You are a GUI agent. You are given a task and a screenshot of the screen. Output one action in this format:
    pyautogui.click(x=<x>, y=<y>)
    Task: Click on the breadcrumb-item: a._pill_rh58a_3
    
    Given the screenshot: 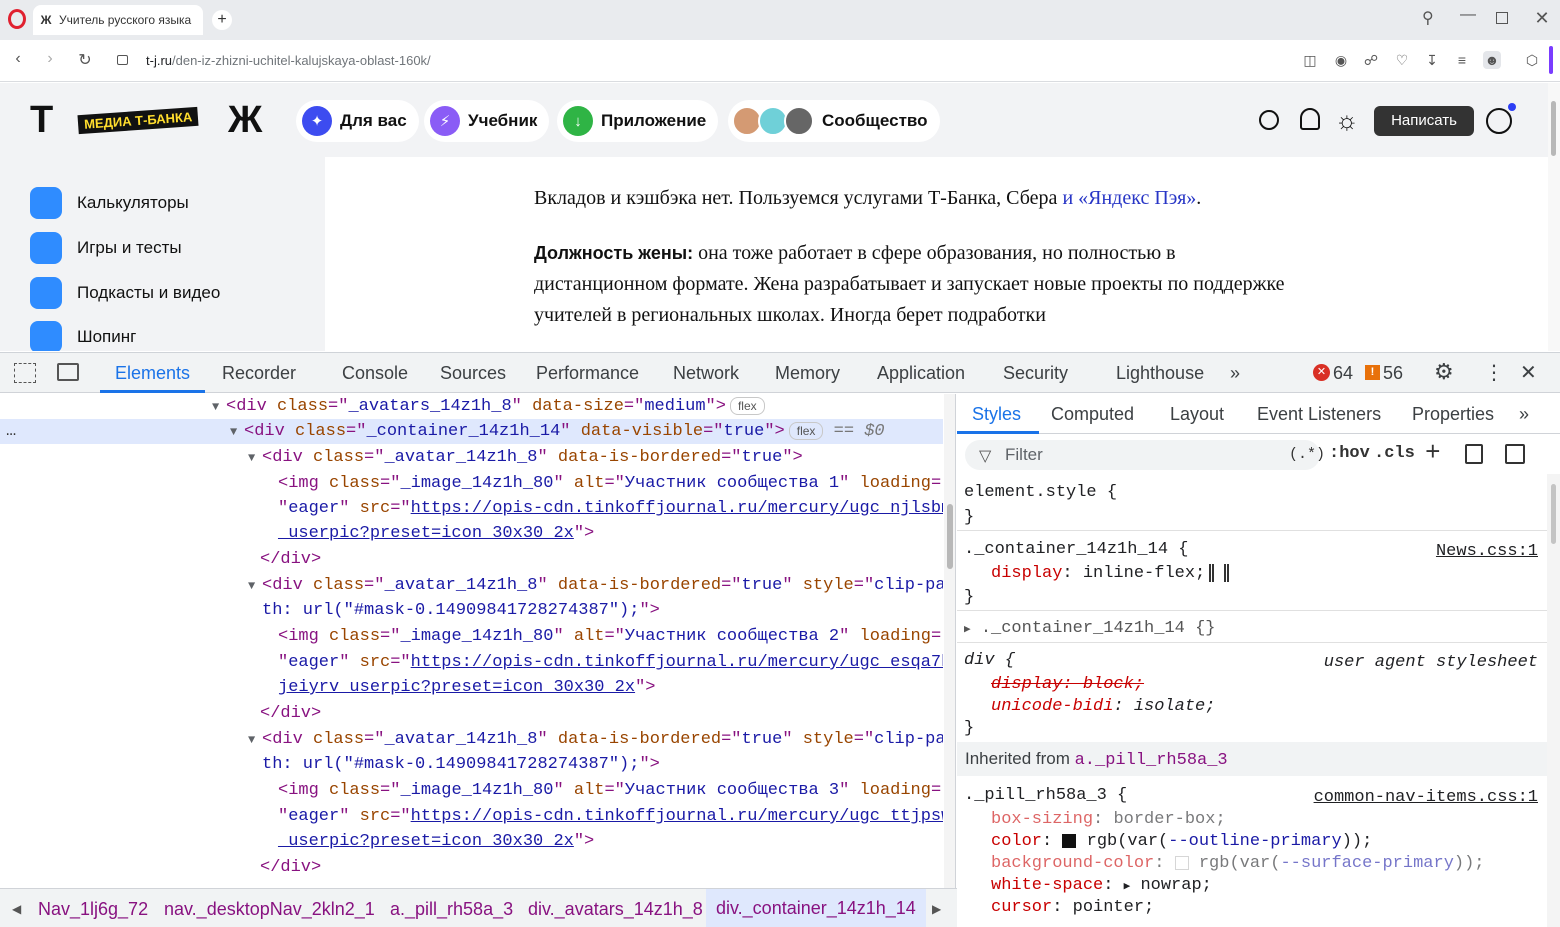 What is the action you would take?
    pyautogui.click(x=451, y=909)
    